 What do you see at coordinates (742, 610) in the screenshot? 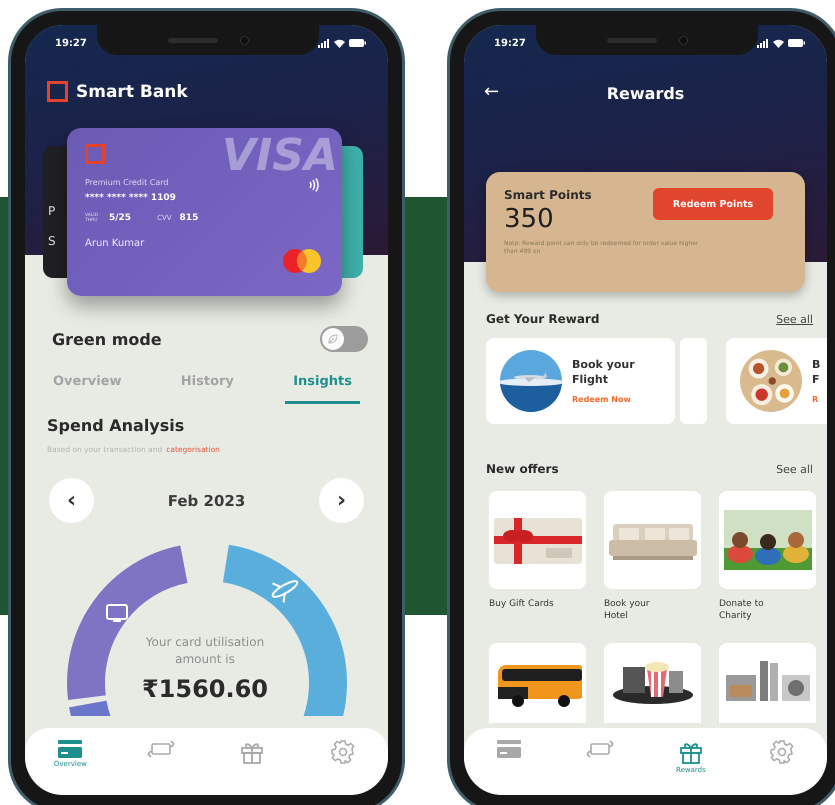
I see `offer-label: Donate to Charity` at bounding box center [742, 610].